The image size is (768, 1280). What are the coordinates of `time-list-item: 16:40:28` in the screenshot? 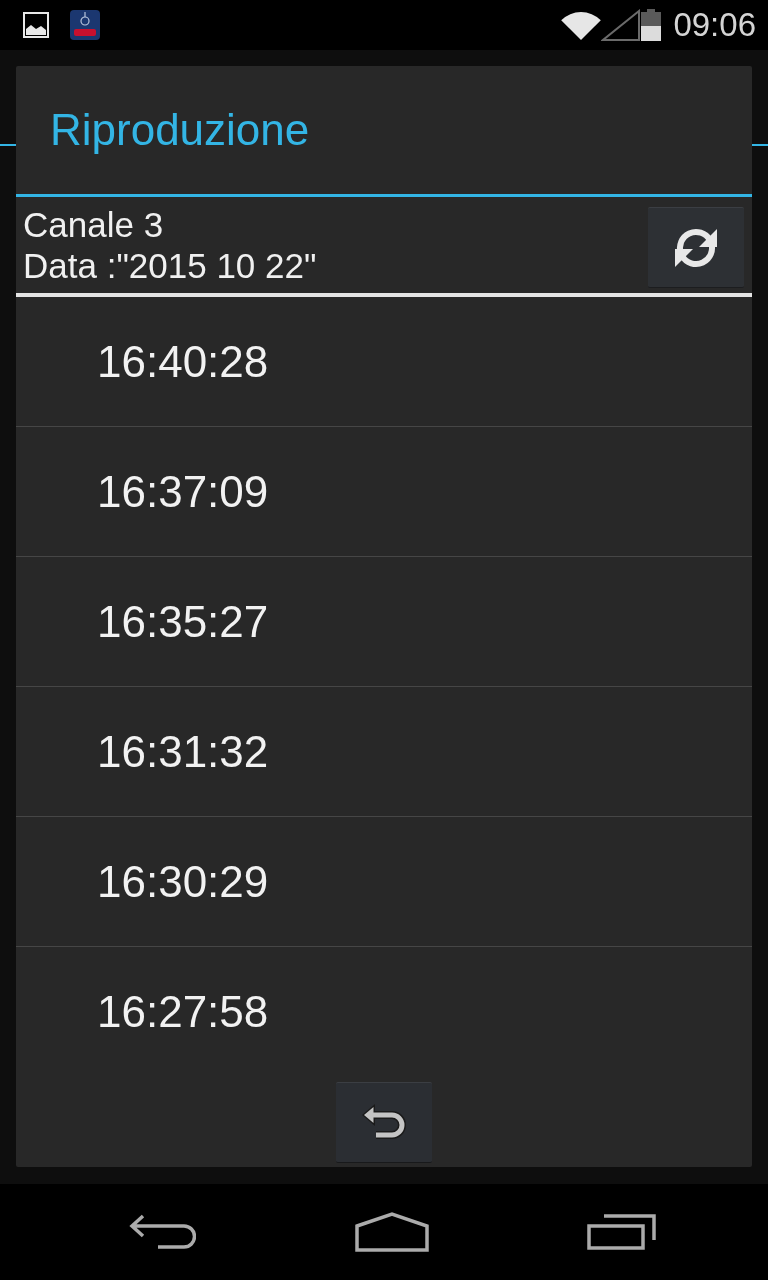 It's located at (384, 362).